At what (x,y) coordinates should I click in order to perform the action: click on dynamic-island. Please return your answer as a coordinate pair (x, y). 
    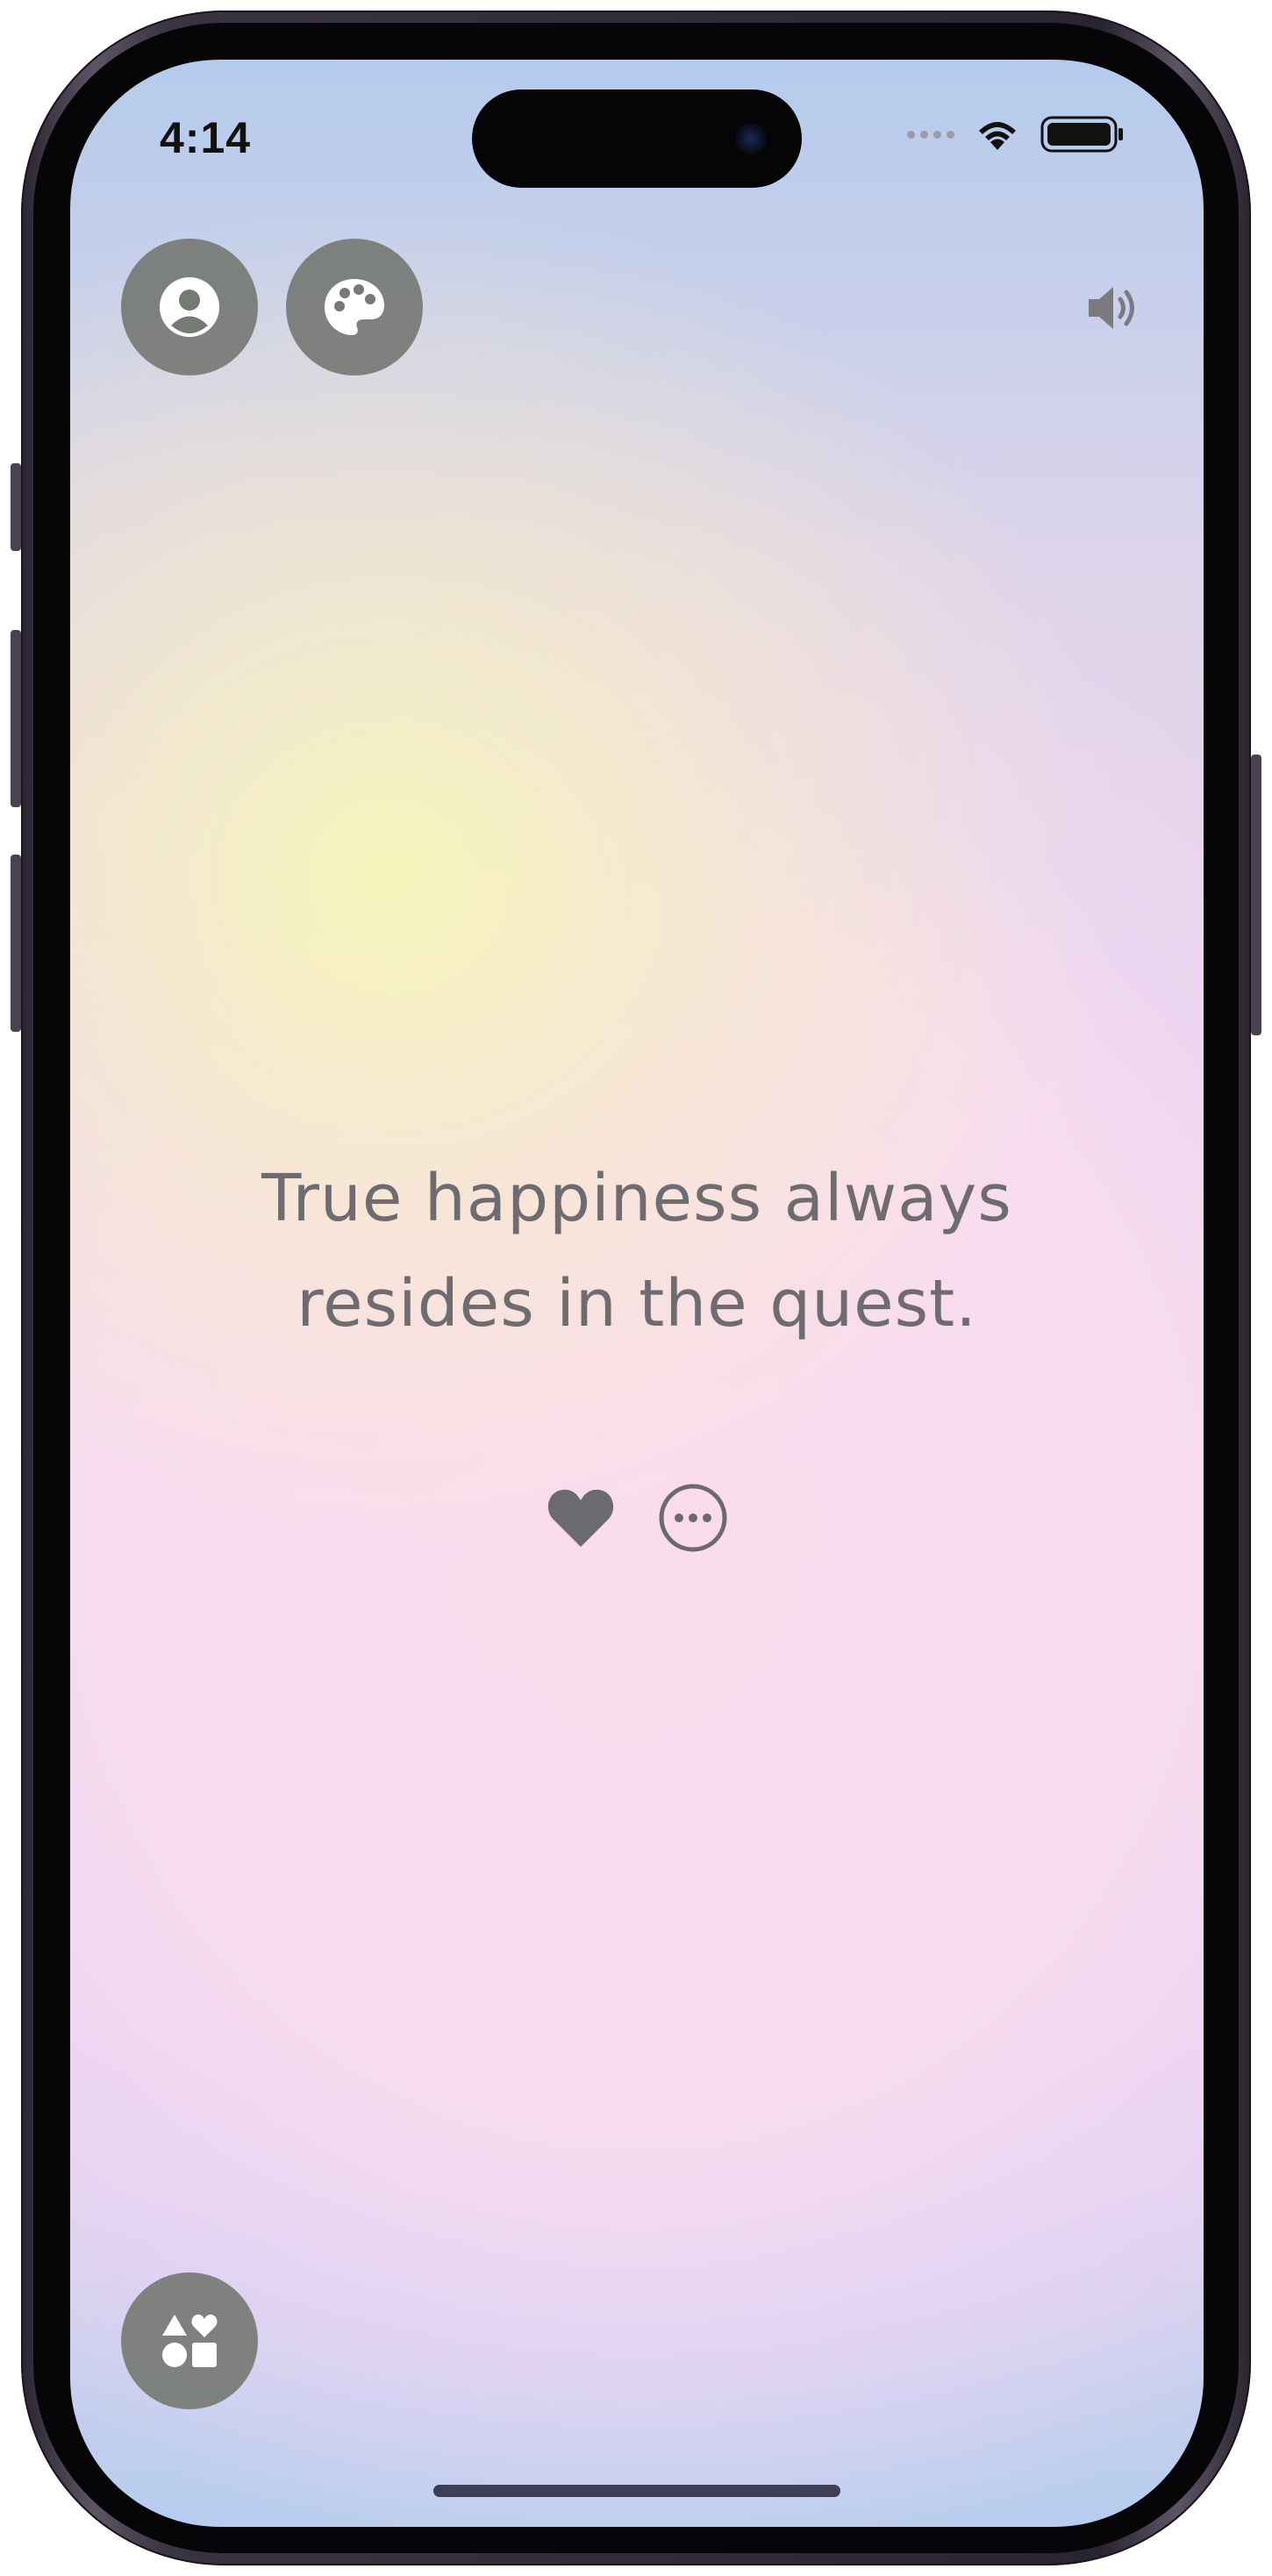
    Looking at the image, I should click on (637, 138).